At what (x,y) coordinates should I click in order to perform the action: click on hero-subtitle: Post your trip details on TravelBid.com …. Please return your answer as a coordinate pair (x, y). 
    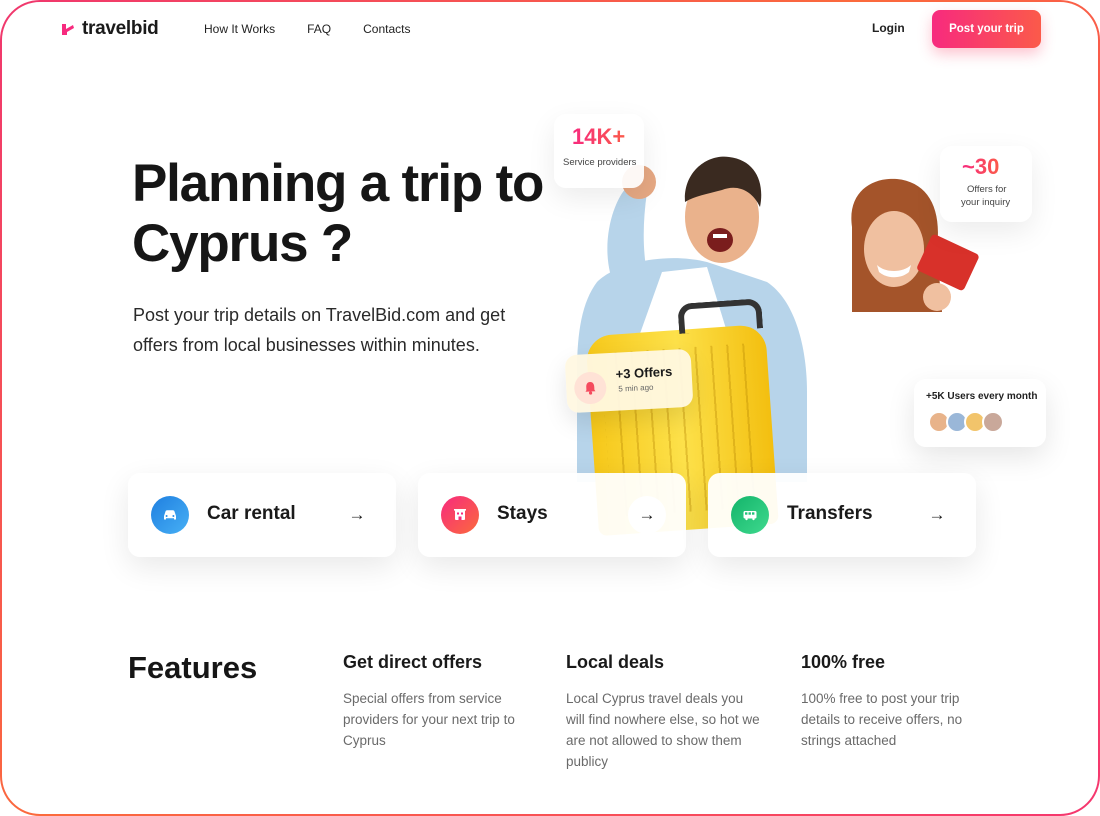
    Looking at the image, I should click on (319, 330).